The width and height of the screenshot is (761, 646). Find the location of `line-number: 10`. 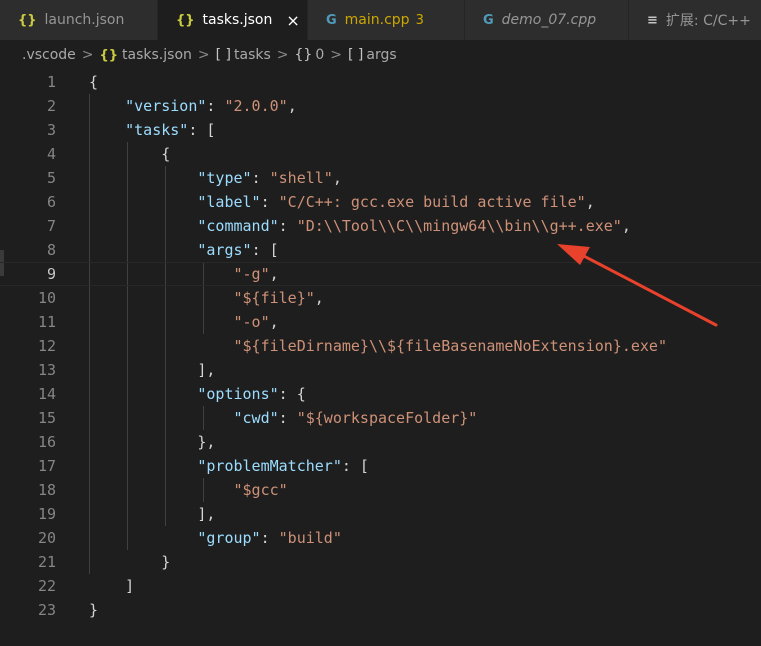

line-number: 10 is located at coordinates (46, 298).